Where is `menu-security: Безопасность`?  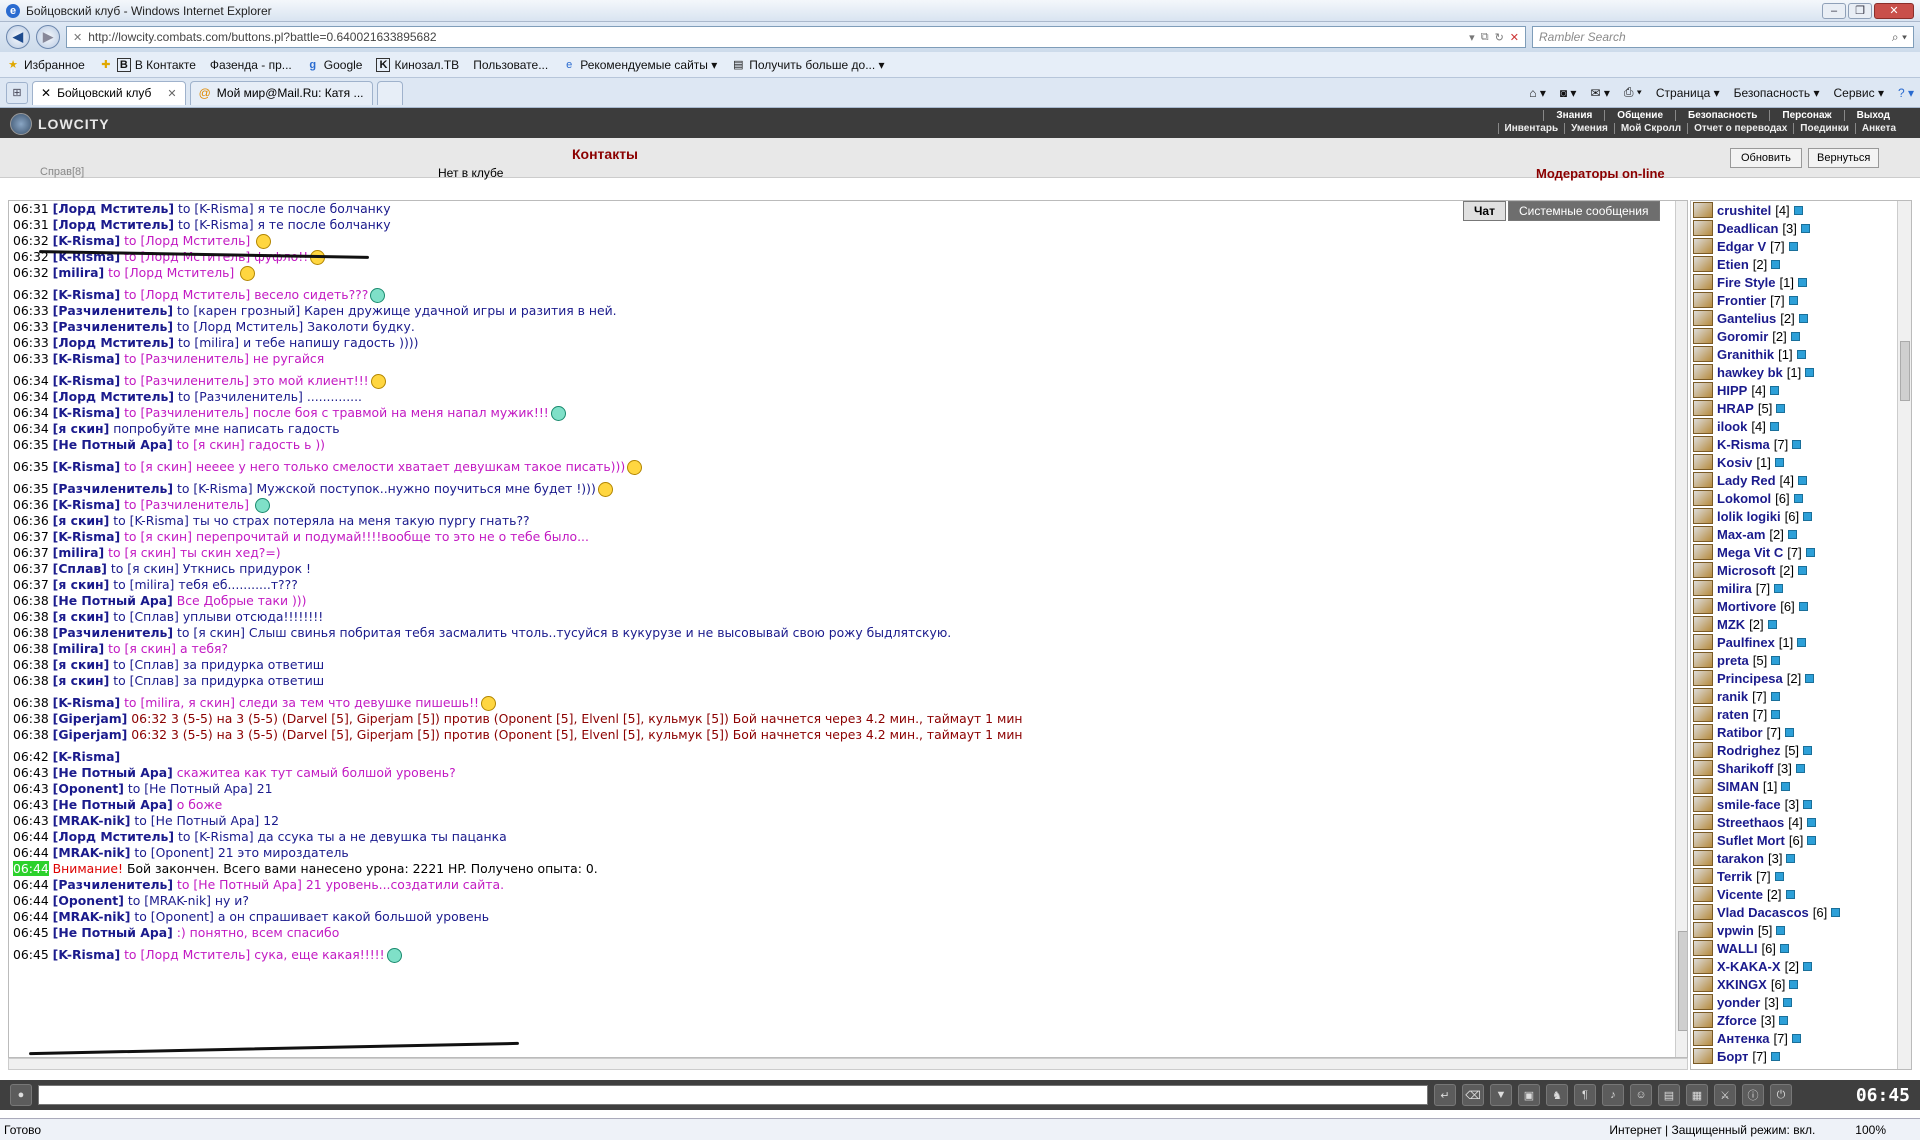 menu-security: Безопасность is located at coordinates (1722, 115).